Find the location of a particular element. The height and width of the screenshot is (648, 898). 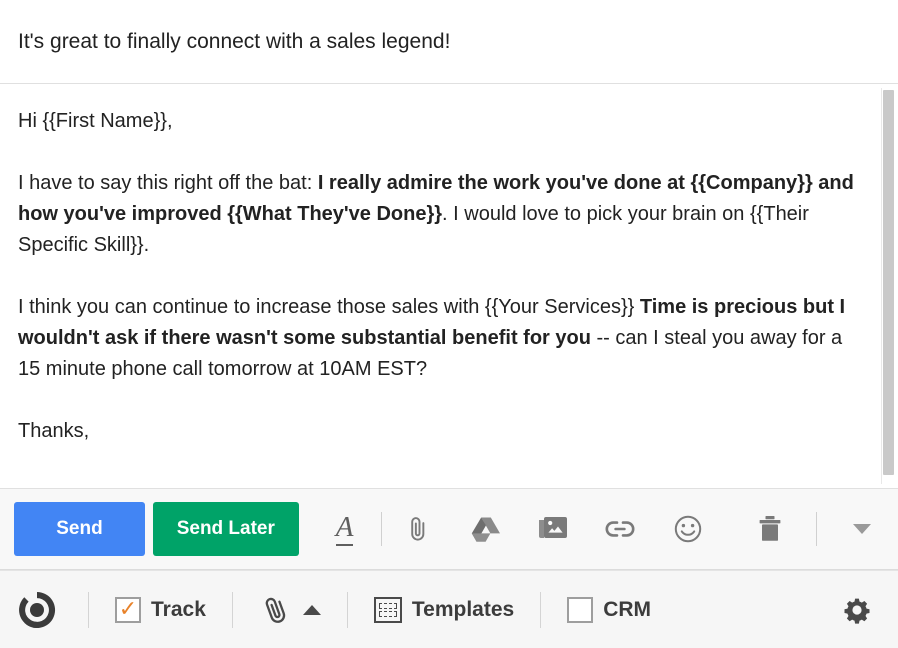

yesware-attachment-tracking is located at coordinates (290, 610).